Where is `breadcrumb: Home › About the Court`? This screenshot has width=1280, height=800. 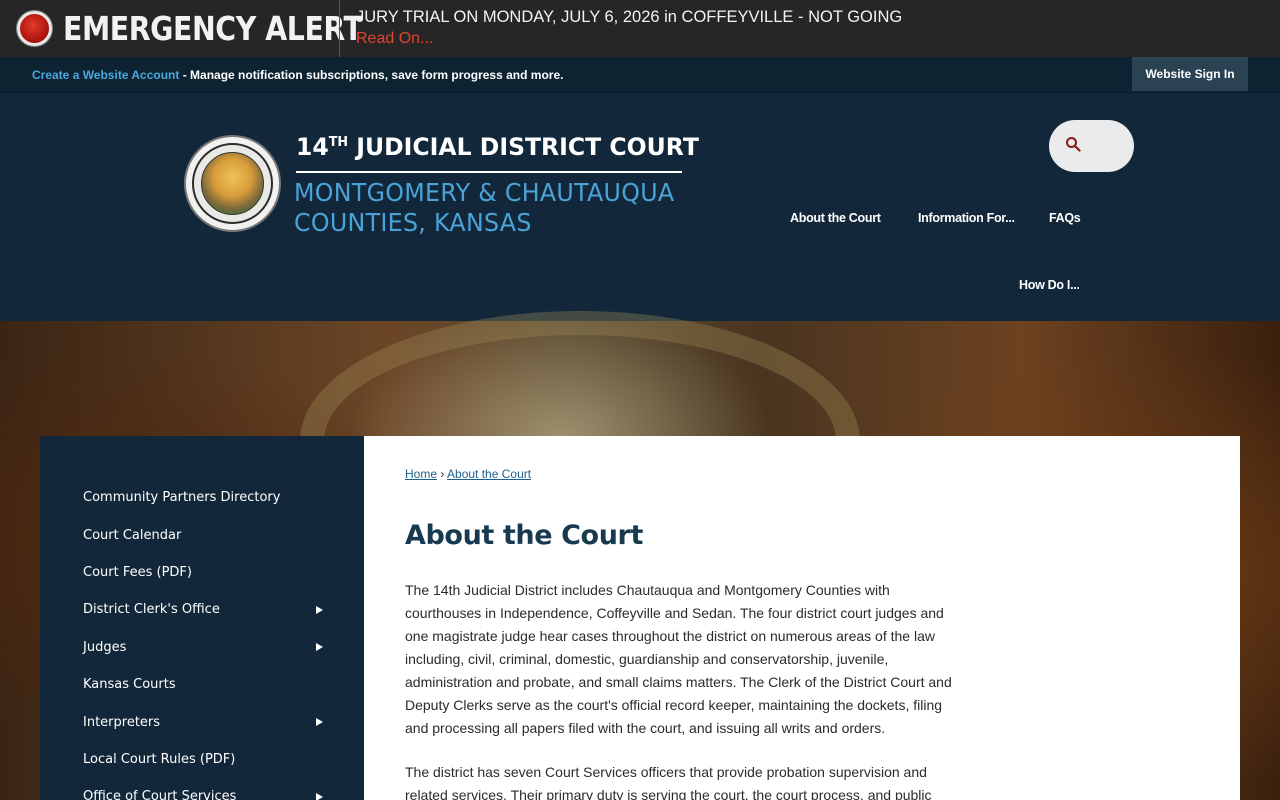
breadcrumb: Home › About the Court is located at coordinates (468, 474).